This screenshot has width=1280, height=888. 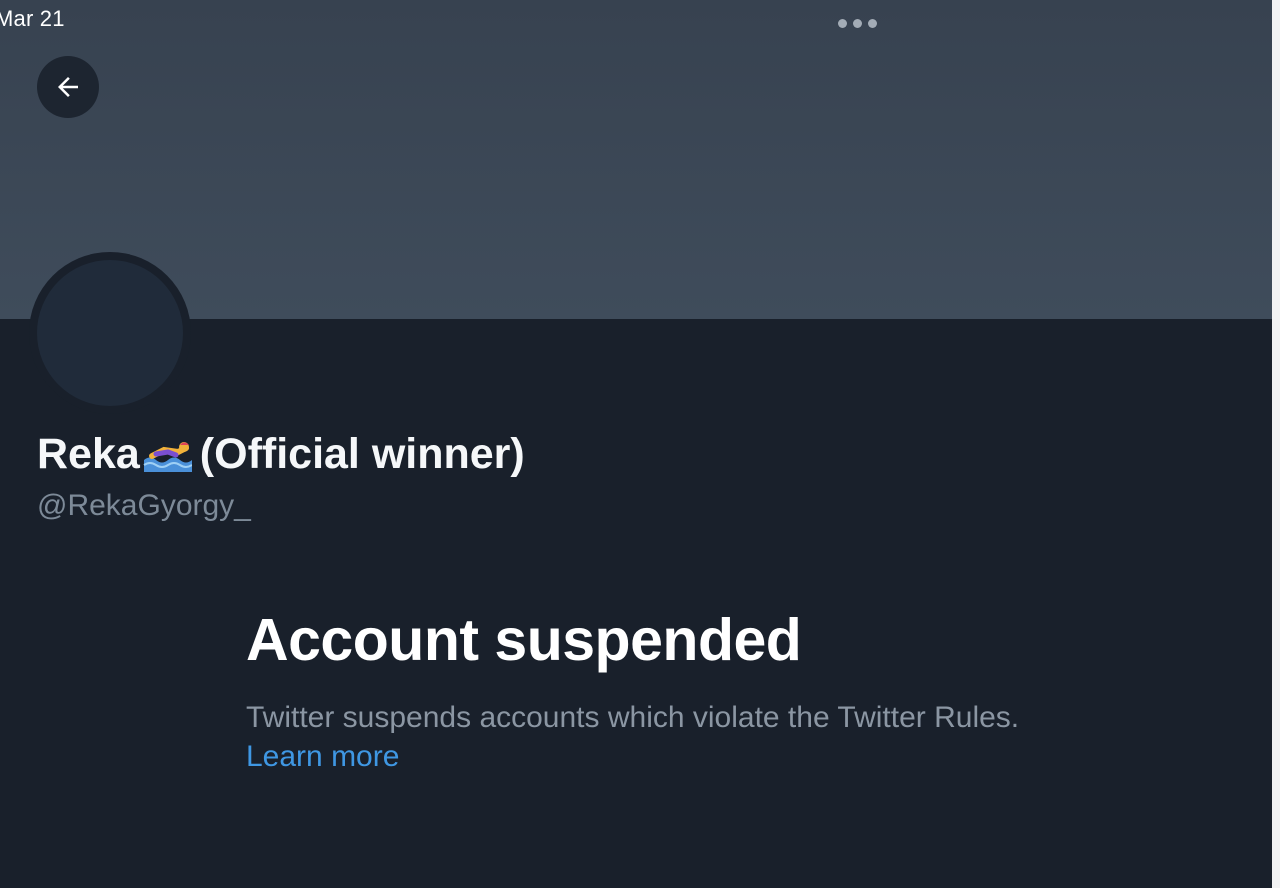 I want to click on suspended-title: Account suspended, so click(x=524, y=640).